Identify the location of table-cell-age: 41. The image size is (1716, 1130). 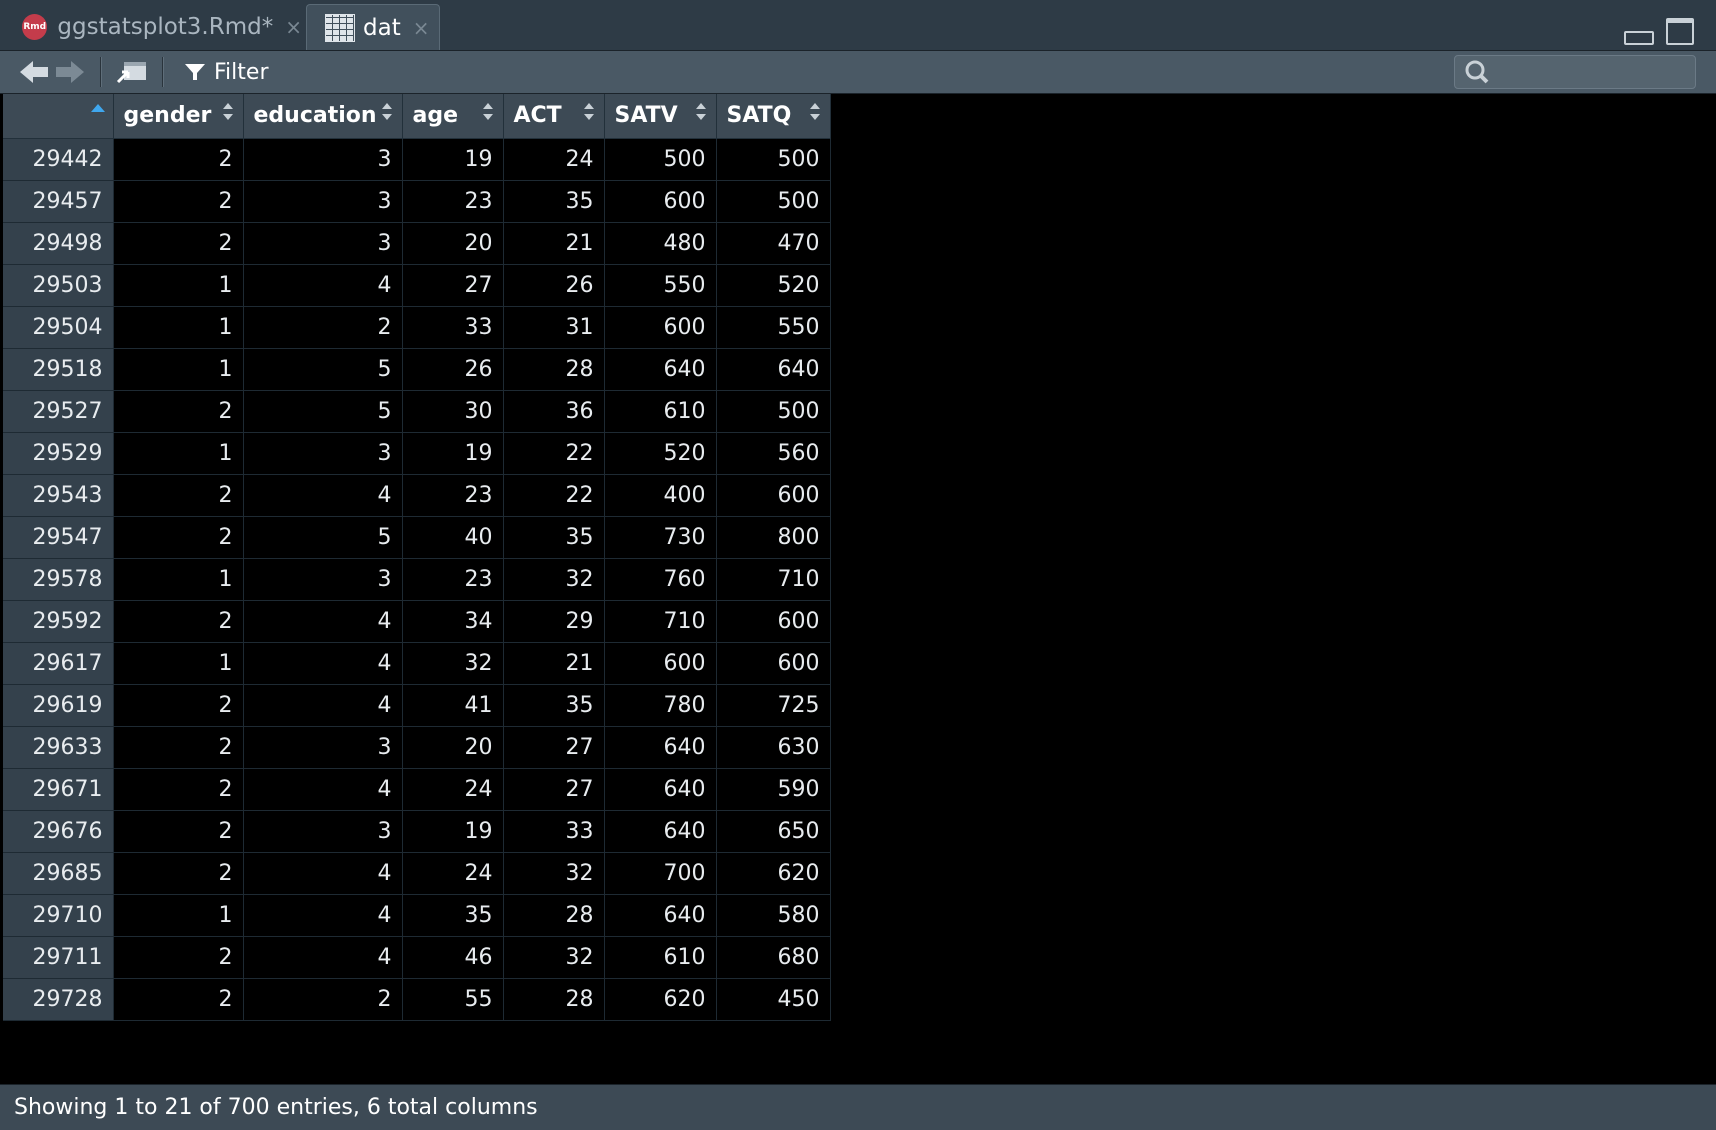
(453, 705).